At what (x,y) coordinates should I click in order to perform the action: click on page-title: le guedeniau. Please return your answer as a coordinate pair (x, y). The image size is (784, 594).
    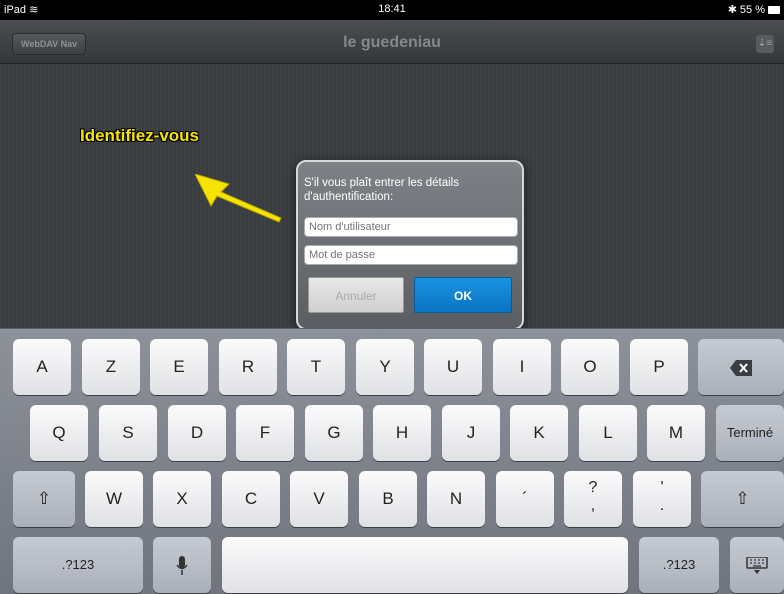
    Looking at the image, I should click on (392, 42).